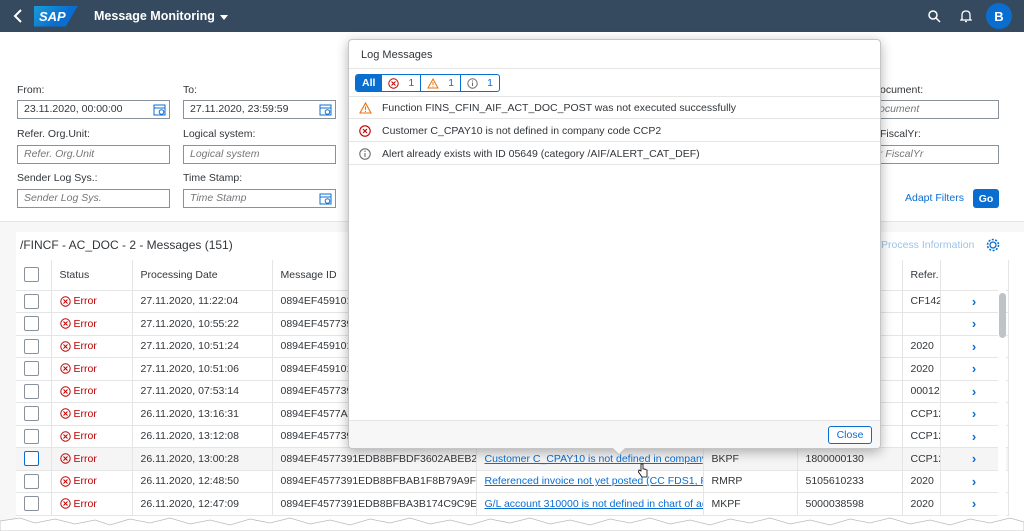 This screenshot has height=531, width=1024. Describe the element at coordinates (986, 198) in the screenshot. I see `go-button: Go` at that location.